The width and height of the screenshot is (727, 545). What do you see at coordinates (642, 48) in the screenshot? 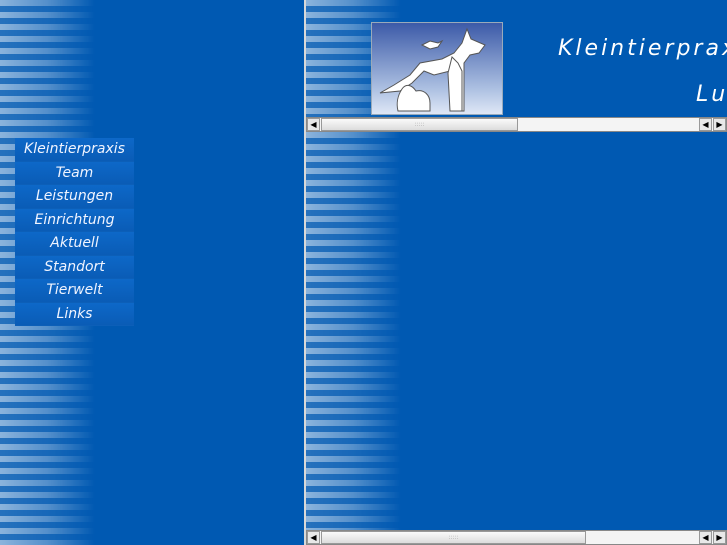
I see `page-title: Kleintierpraxis` at bounding box center [642, 48].